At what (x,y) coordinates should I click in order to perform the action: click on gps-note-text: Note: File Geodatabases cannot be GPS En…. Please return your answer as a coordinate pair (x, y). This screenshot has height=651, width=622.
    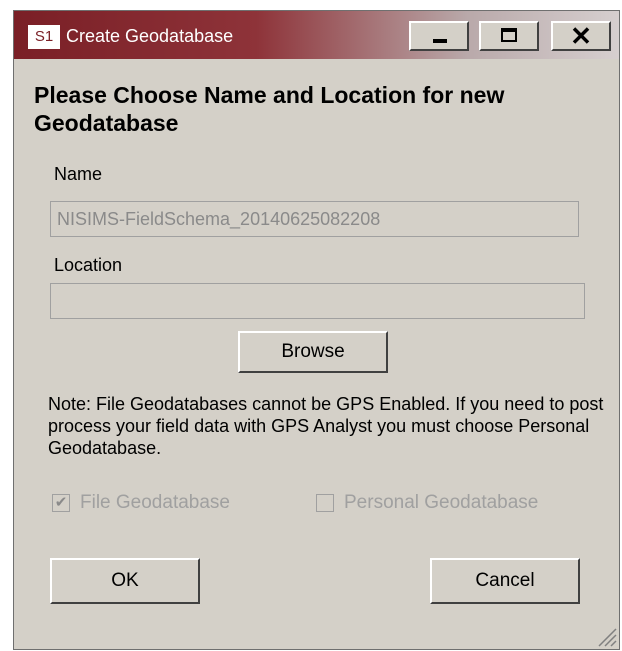
    Looking at the image, I should click on (326, 426).